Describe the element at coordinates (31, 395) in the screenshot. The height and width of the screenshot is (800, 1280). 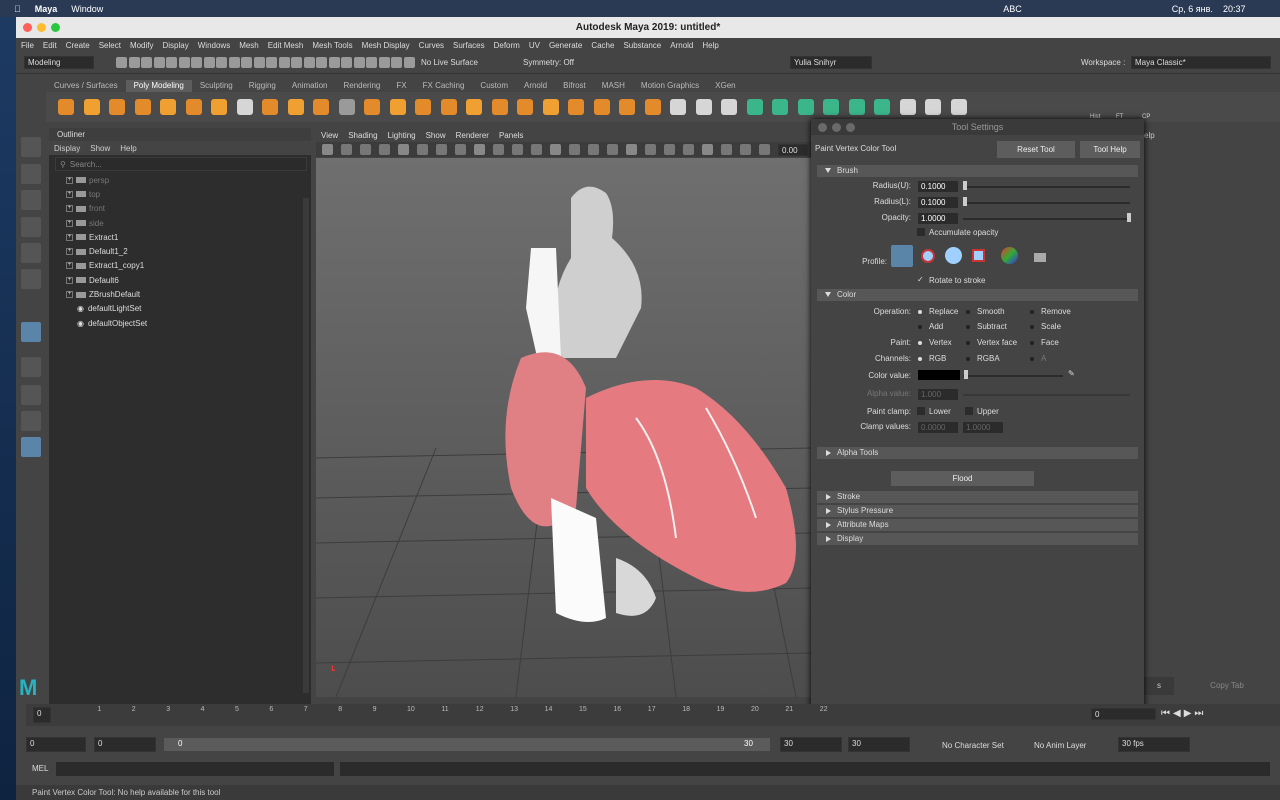
I see `four-view-icon` at that location.